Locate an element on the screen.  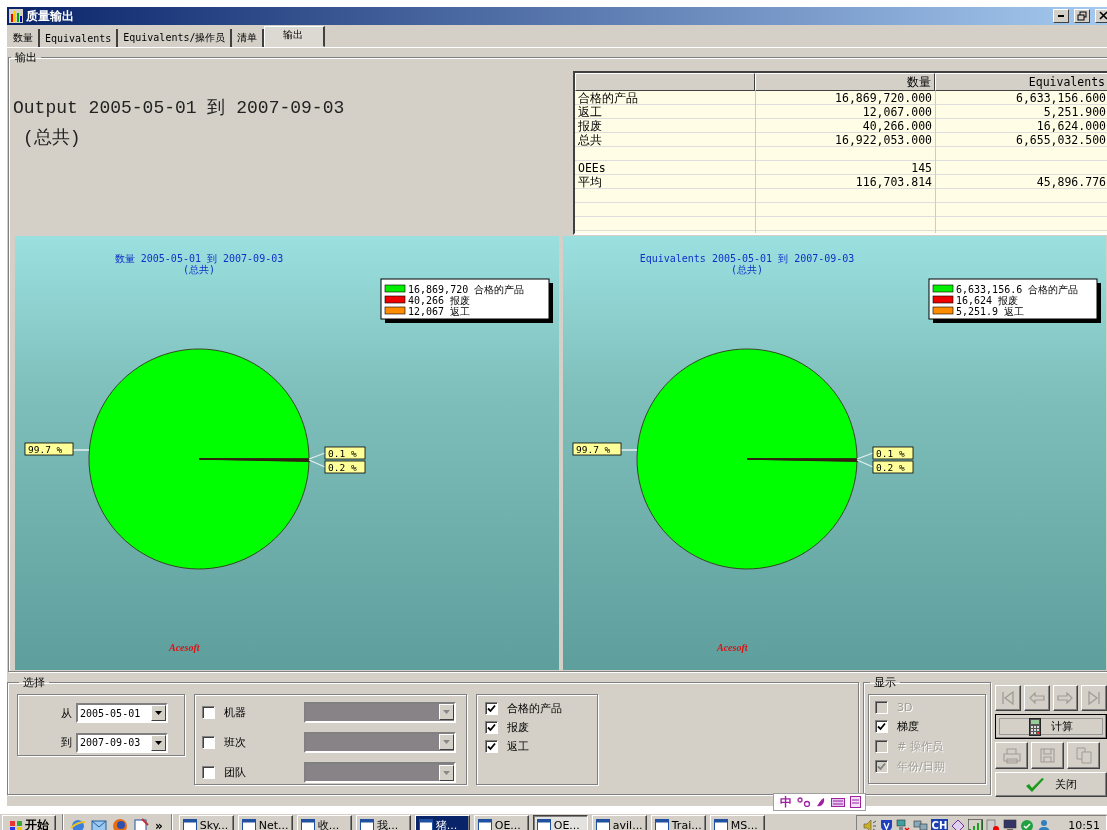
group-title: 输出 is located at coordinates (26, 57).